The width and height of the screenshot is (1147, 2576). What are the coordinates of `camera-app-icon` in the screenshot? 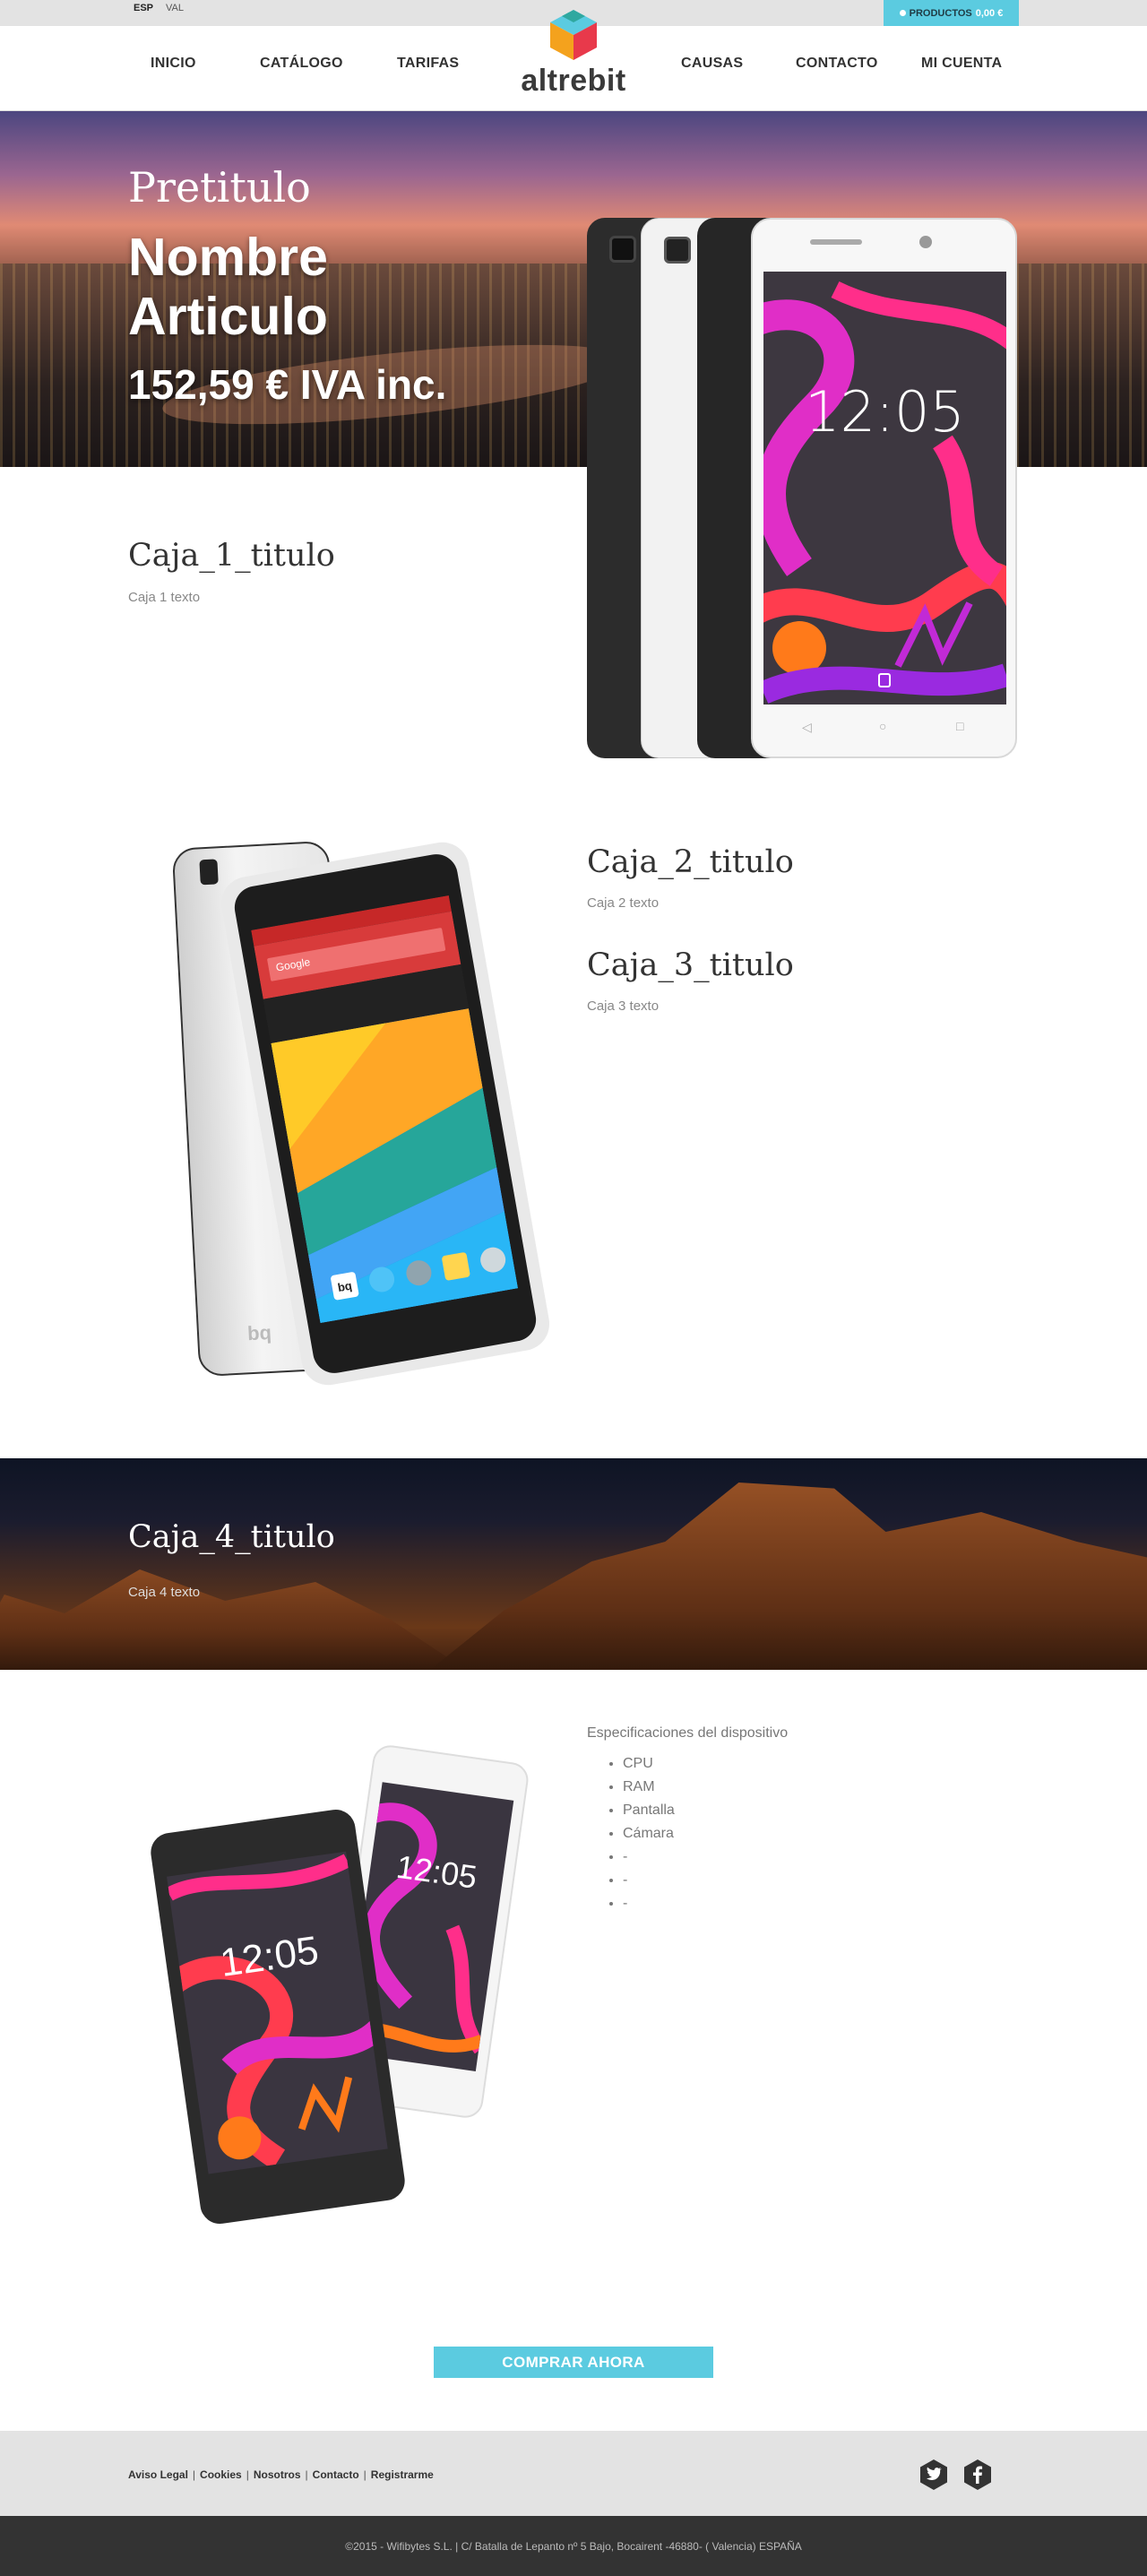 It's located at (493, 1260).